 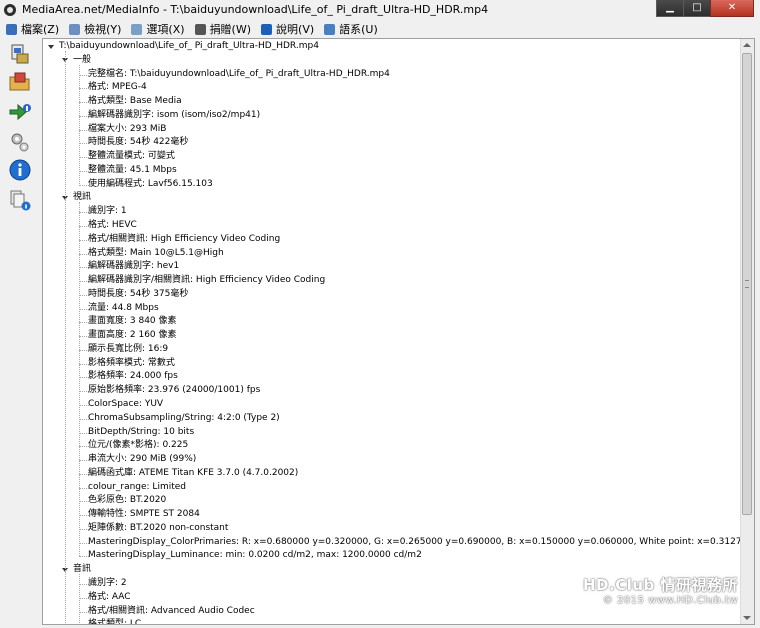 What do you see at coordinates (131, 363) in the screenshot?
I see `tree-item: 影格頻率模式: 常數式` at bounding box center [131, 363].